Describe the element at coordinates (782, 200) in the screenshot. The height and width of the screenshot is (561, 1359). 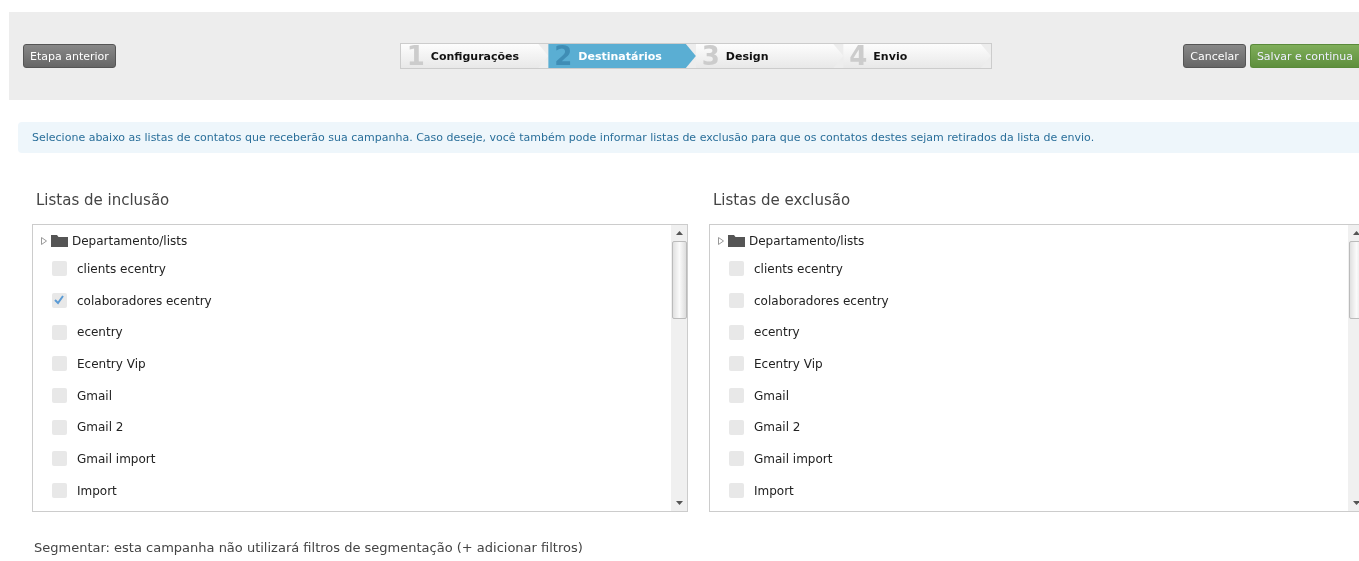
I see `panel-title: Listas de exclusão` at that location.